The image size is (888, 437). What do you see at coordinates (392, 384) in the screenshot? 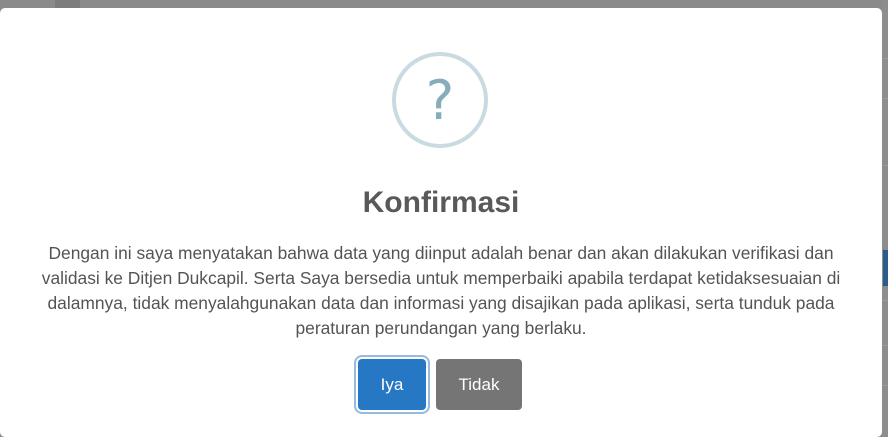
I see `confirm-button: Iya` at bounding box center [392, 384].